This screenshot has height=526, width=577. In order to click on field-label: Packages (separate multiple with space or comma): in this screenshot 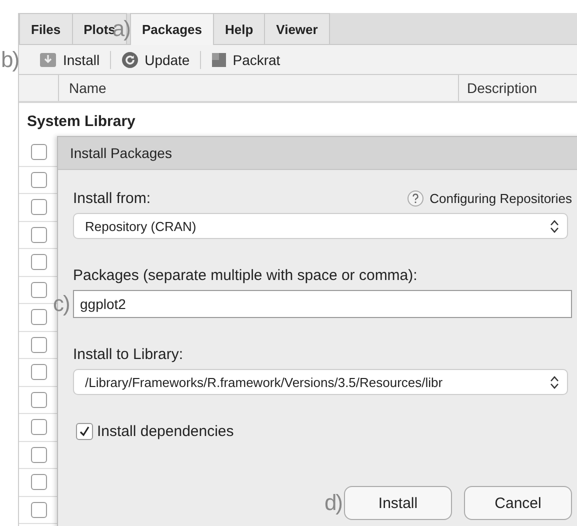, I will do `click(245, 275)`.